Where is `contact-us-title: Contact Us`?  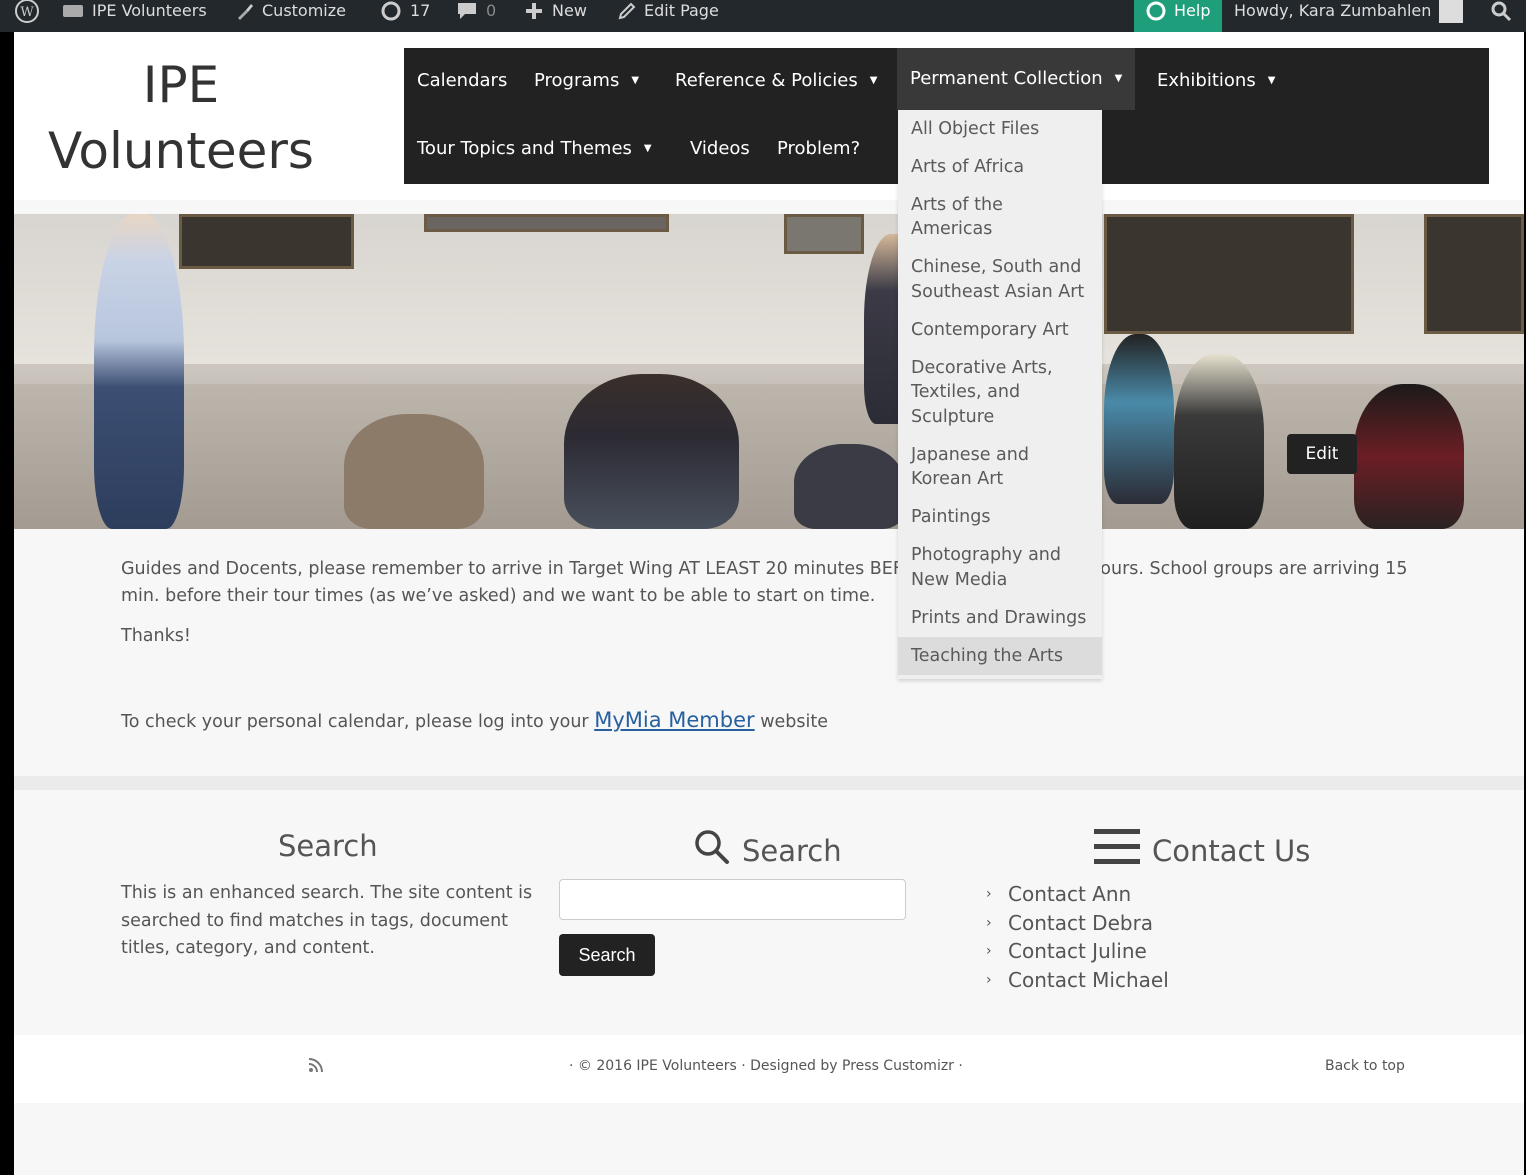
contact-us-title: Contact Us is located at coordinates (1202, 850).